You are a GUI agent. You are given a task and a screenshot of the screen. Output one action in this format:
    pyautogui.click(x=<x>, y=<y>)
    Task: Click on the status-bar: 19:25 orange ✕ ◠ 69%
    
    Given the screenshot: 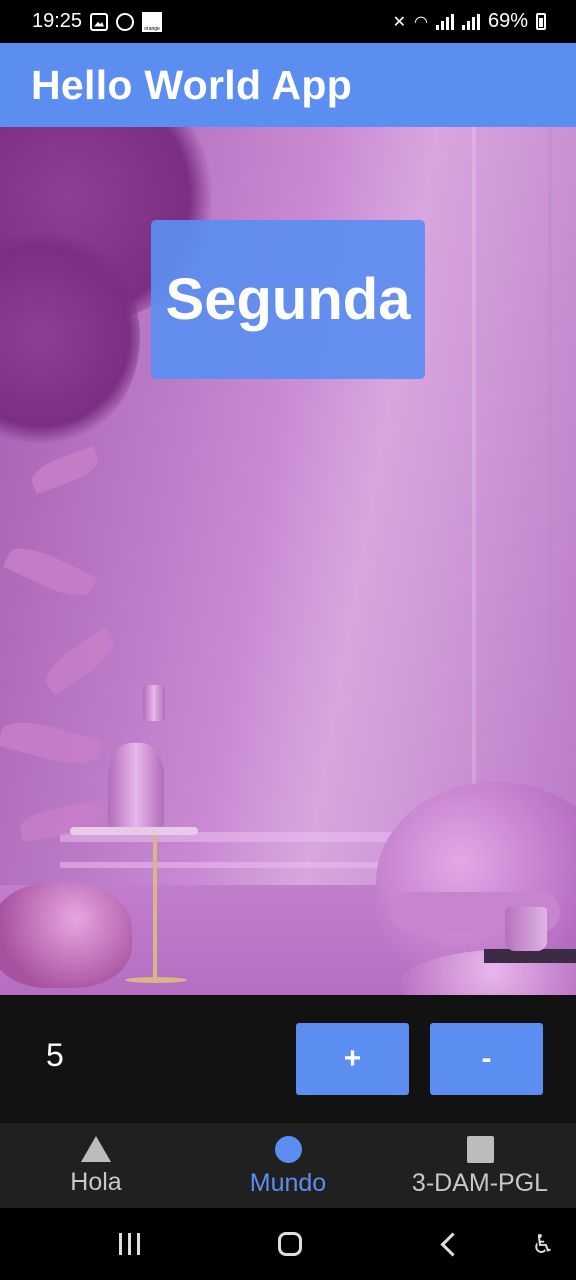 What is the action you would take?
    pyautogui.click(x=288, y=21)
    